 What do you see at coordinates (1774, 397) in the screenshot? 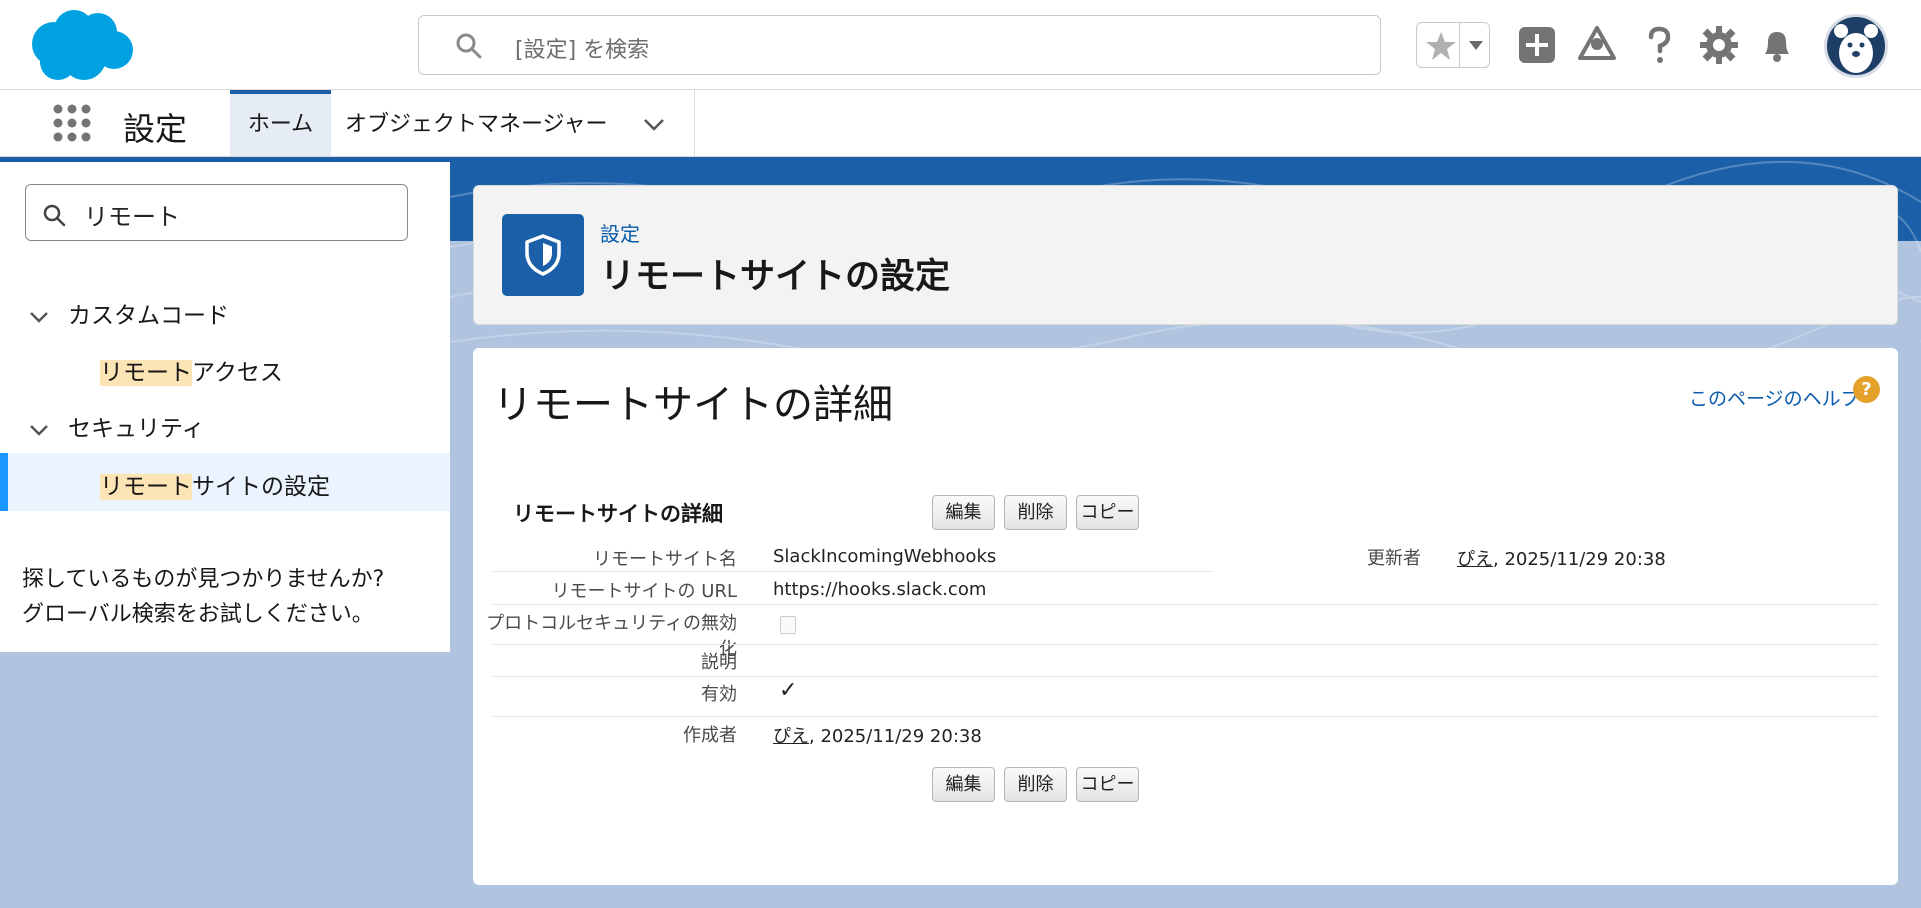
I see `help-link: このページのヘルプ` at bounding box center [1774, 397].